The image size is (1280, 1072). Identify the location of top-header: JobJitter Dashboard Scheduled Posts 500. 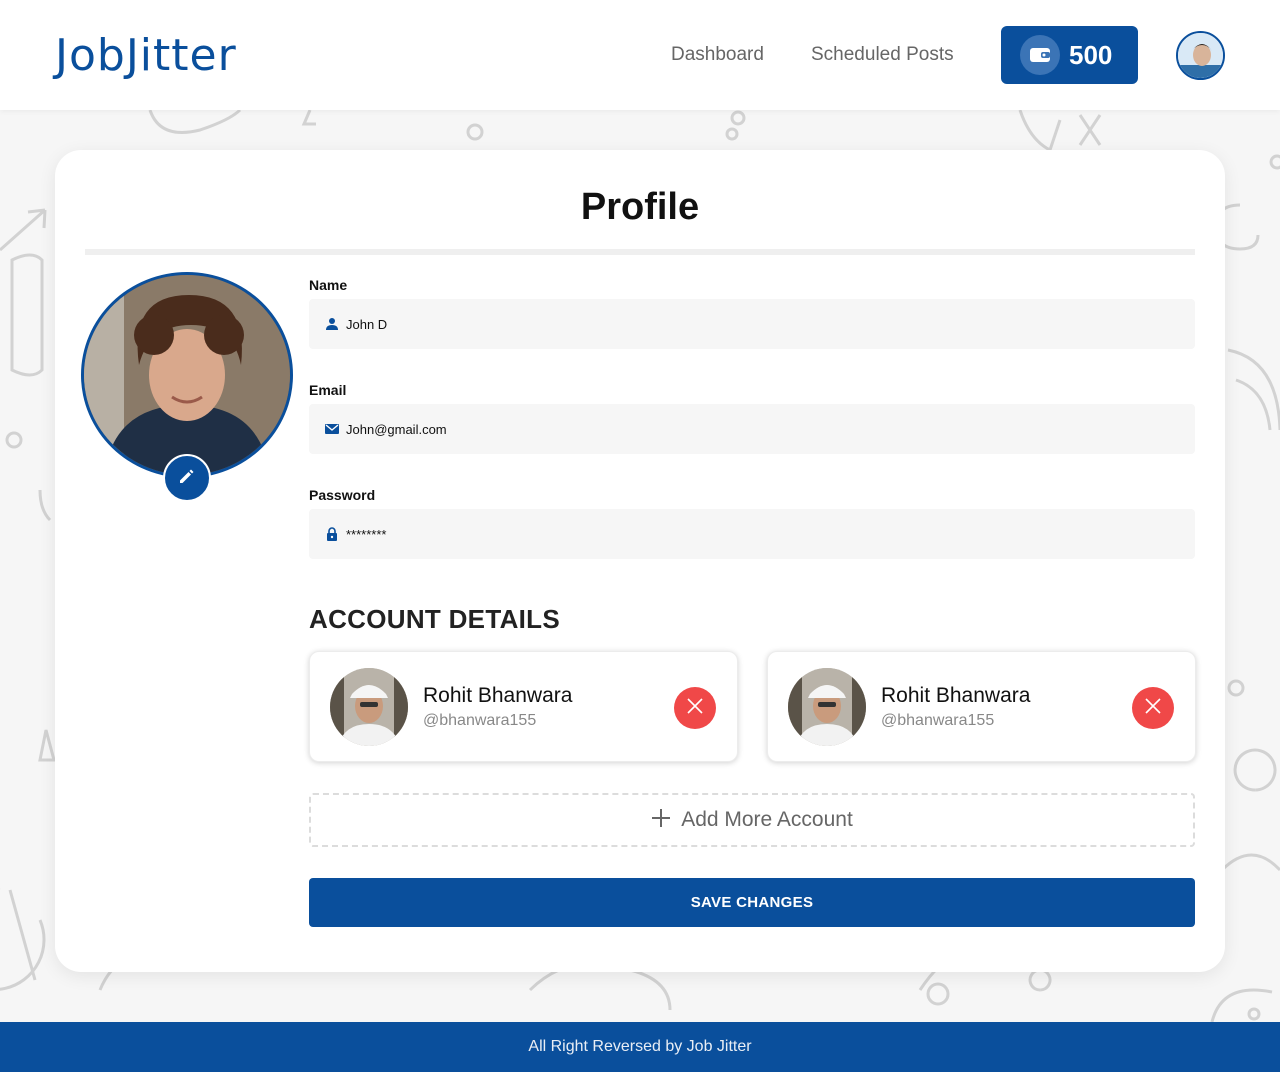
(640, 55).